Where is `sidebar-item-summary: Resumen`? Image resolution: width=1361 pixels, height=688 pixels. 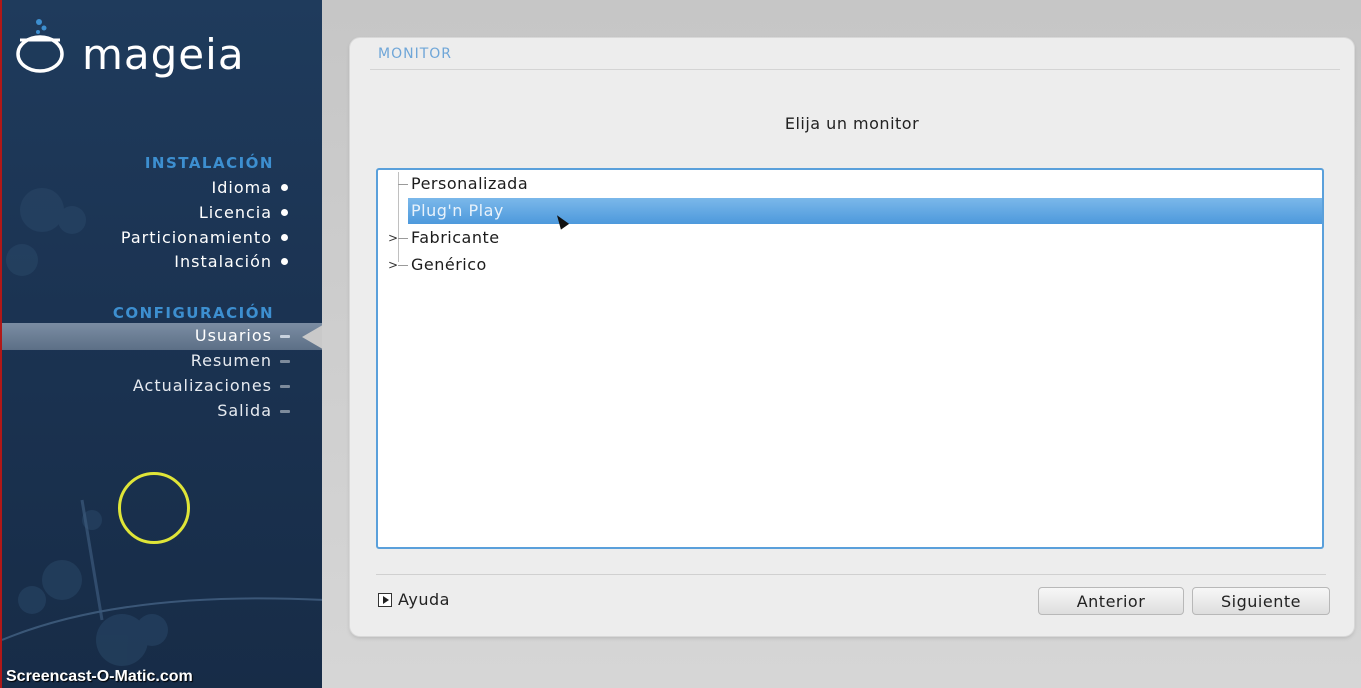
sidebar-item-summary: Resumen is located at coordinates (231, 360).